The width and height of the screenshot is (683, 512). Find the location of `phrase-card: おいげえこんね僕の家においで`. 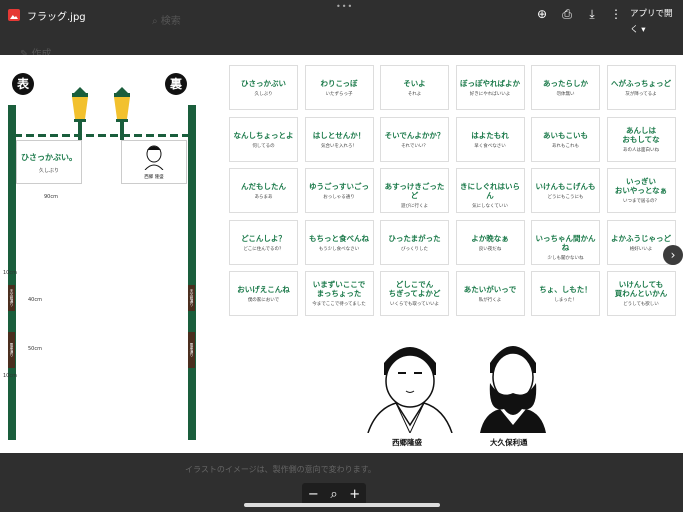

phrase-card: おいげえこんね僕の家においで is located at coordinates (263, 293).